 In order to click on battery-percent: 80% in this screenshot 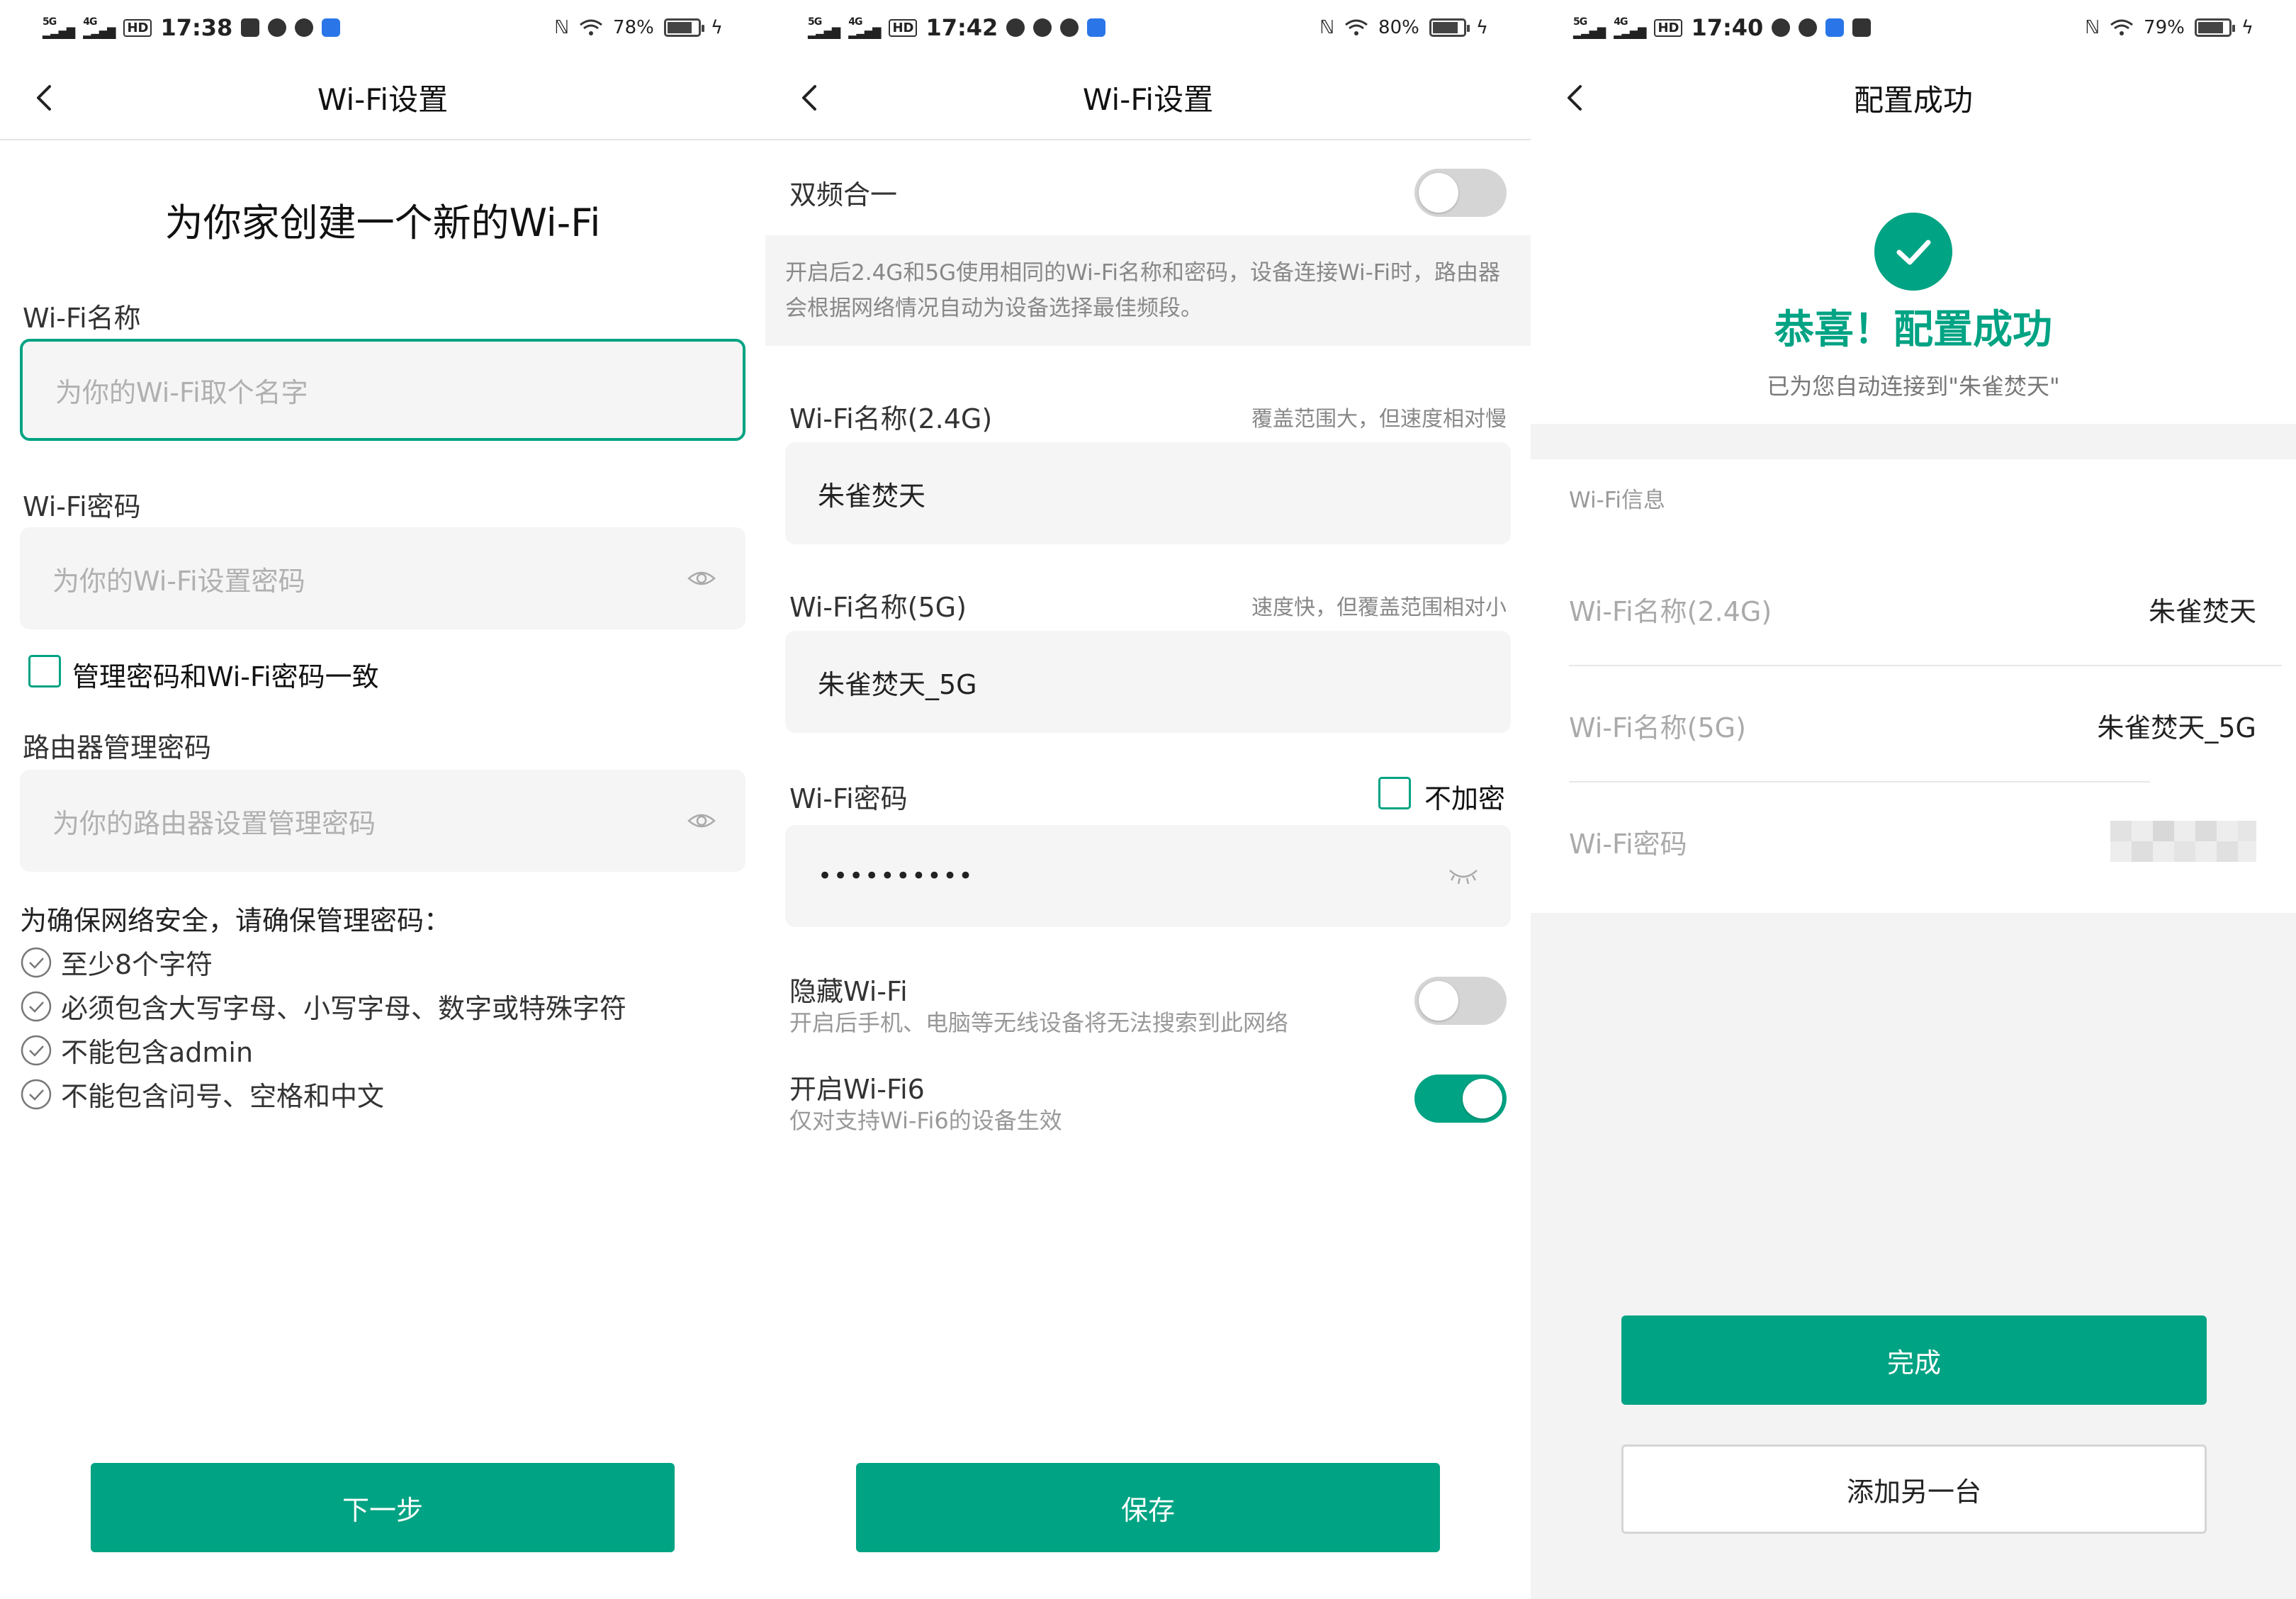, I will do `click(1398, 28)`.